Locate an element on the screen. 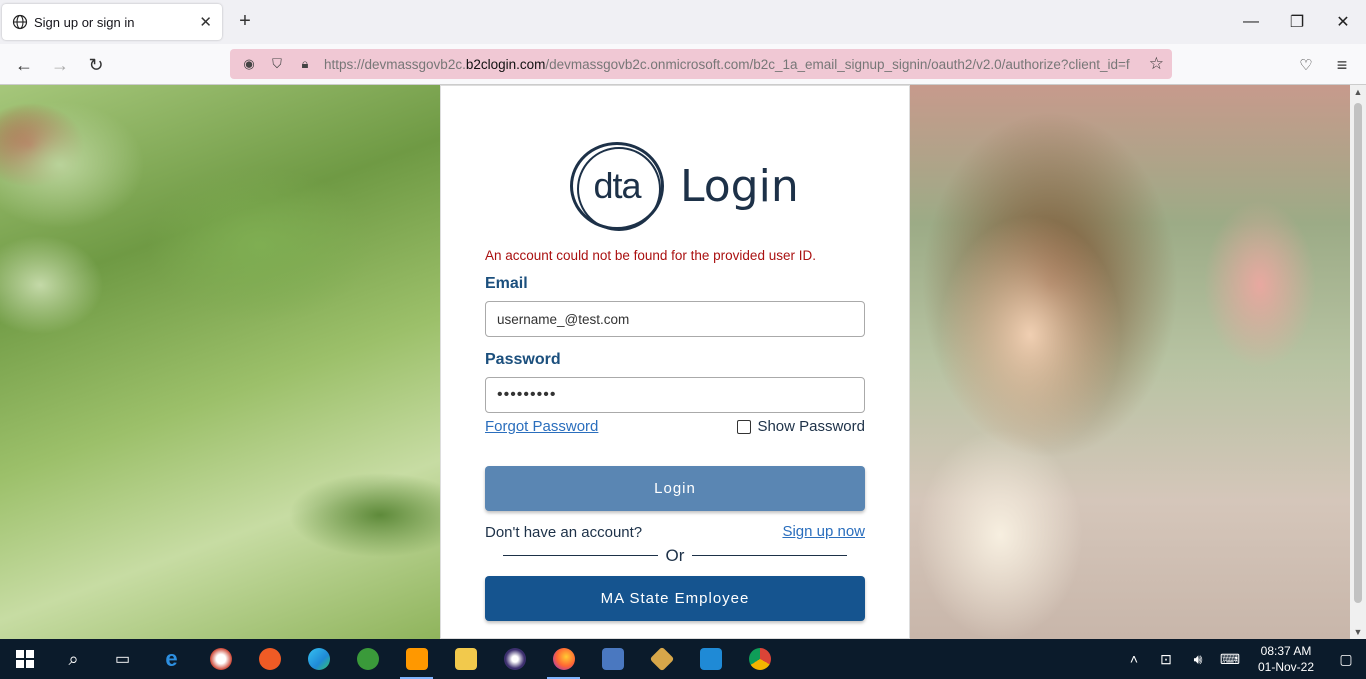 The image size is (1366, 679). url-host: b2clogin.com is located at coordinates (505, 64).